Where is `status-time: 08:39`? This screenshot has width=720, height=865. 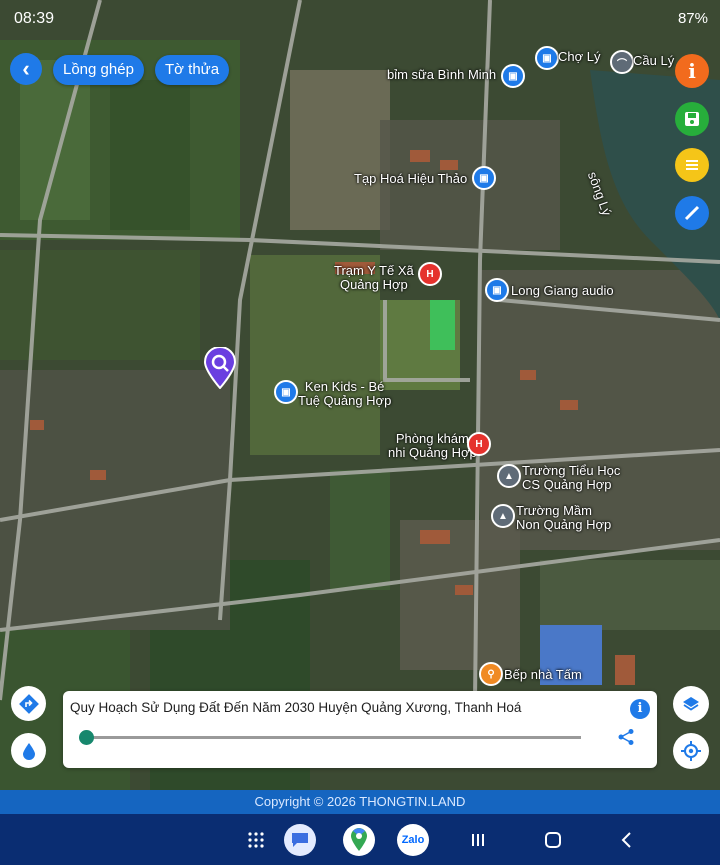
status-time: 08:39 is located at coordinates (34, 18).